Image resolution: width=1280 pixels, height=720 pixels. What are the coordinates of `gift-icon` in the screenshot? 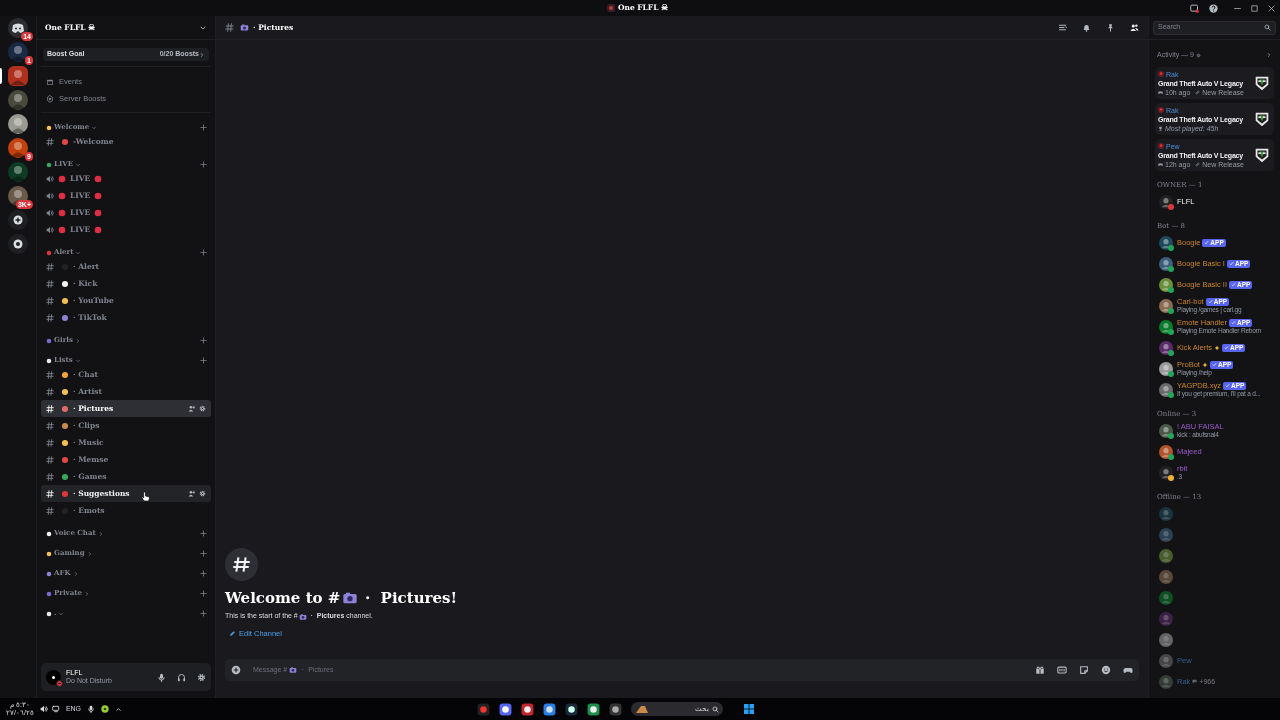 It's located at (1040, 670).